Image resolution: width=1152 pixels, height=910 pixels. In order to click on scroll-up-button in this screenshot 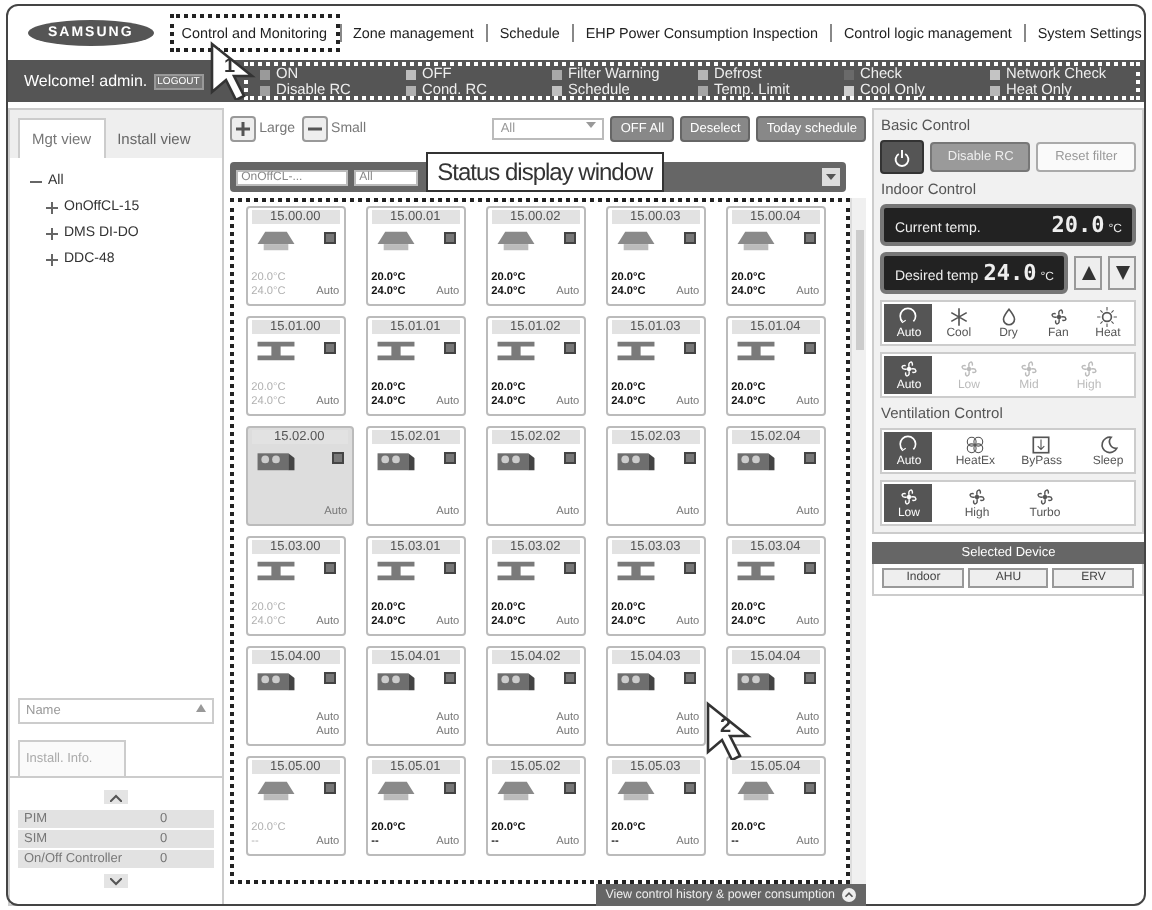, I will do `click(115, 797)`.